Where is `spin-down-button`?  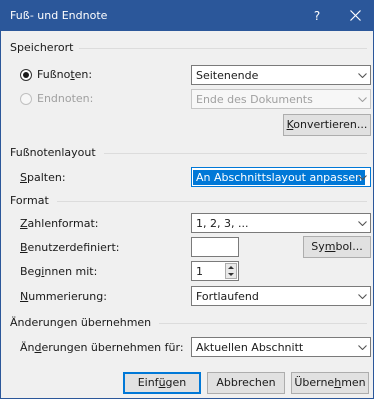 spin-down-button is located at coordinates (231, 274).